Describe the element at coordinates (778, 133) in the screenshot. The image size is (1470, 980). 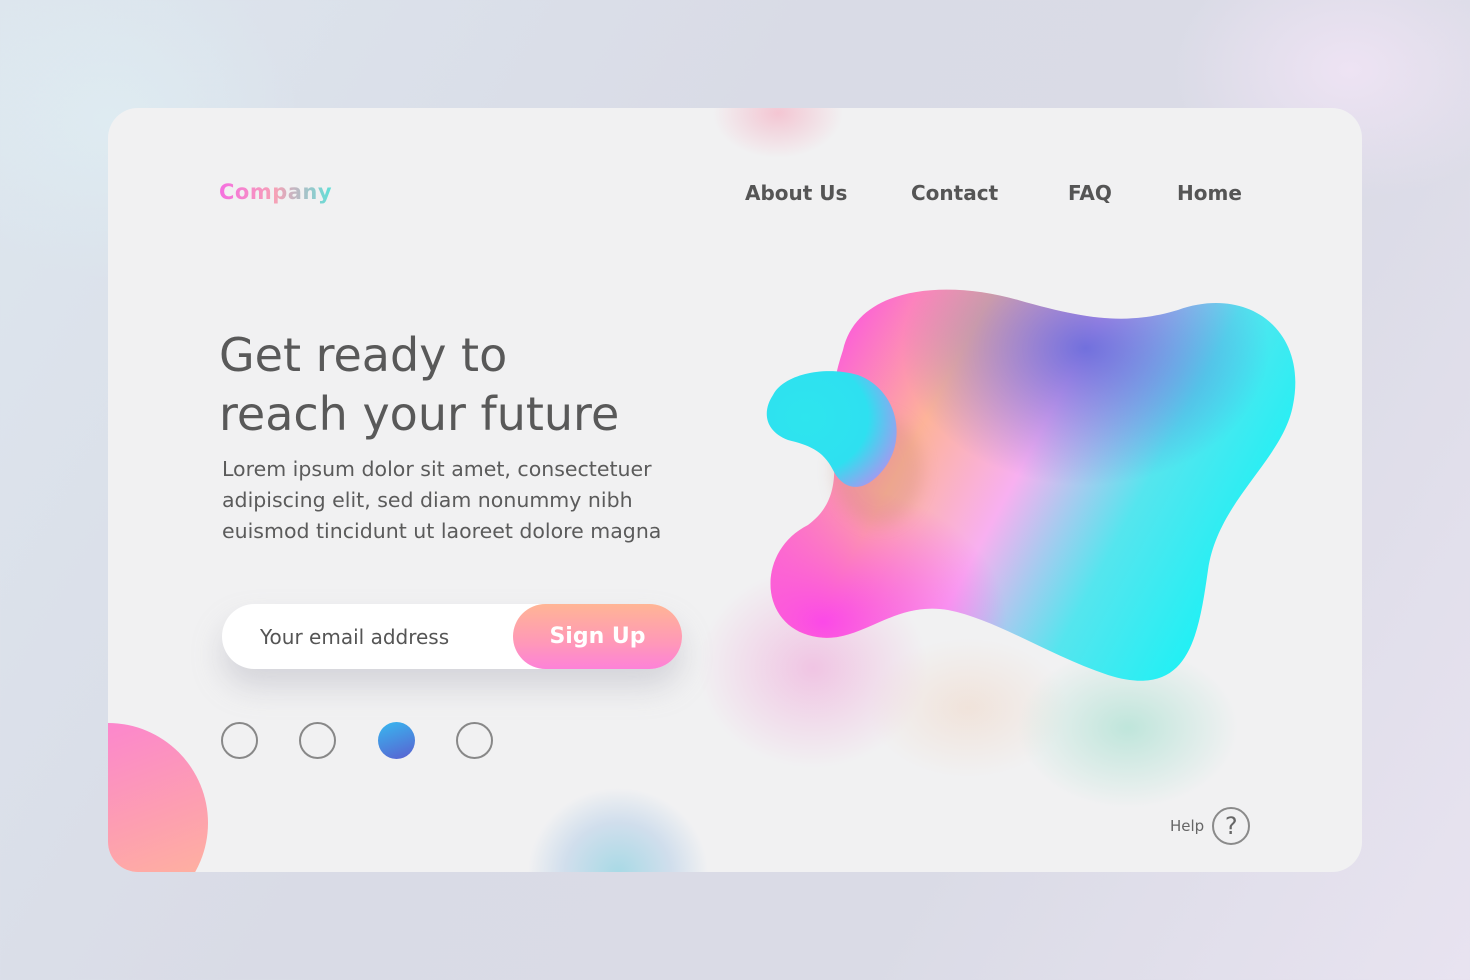
I see `decorative-blur-top` at that location.